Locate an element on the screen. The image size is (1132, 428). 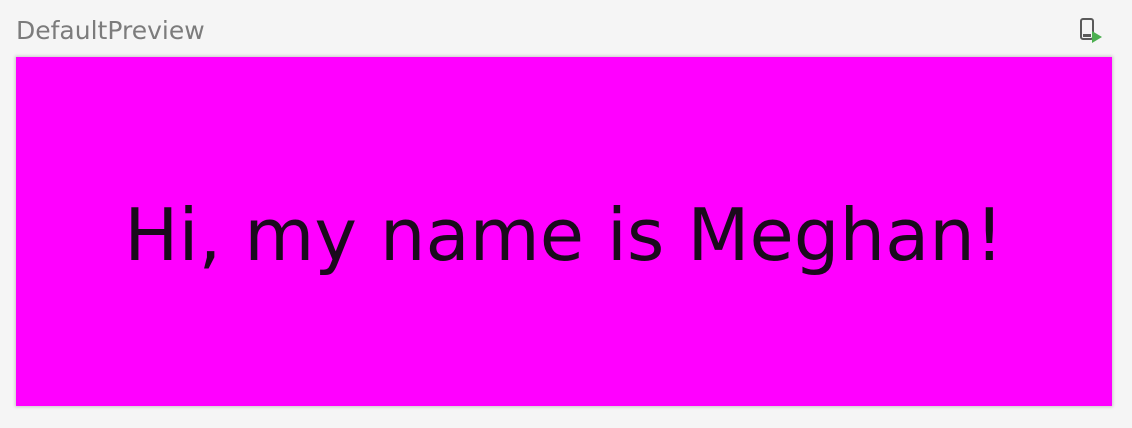
preview-title: DefaultPreview is located at coordinates (110, 30).